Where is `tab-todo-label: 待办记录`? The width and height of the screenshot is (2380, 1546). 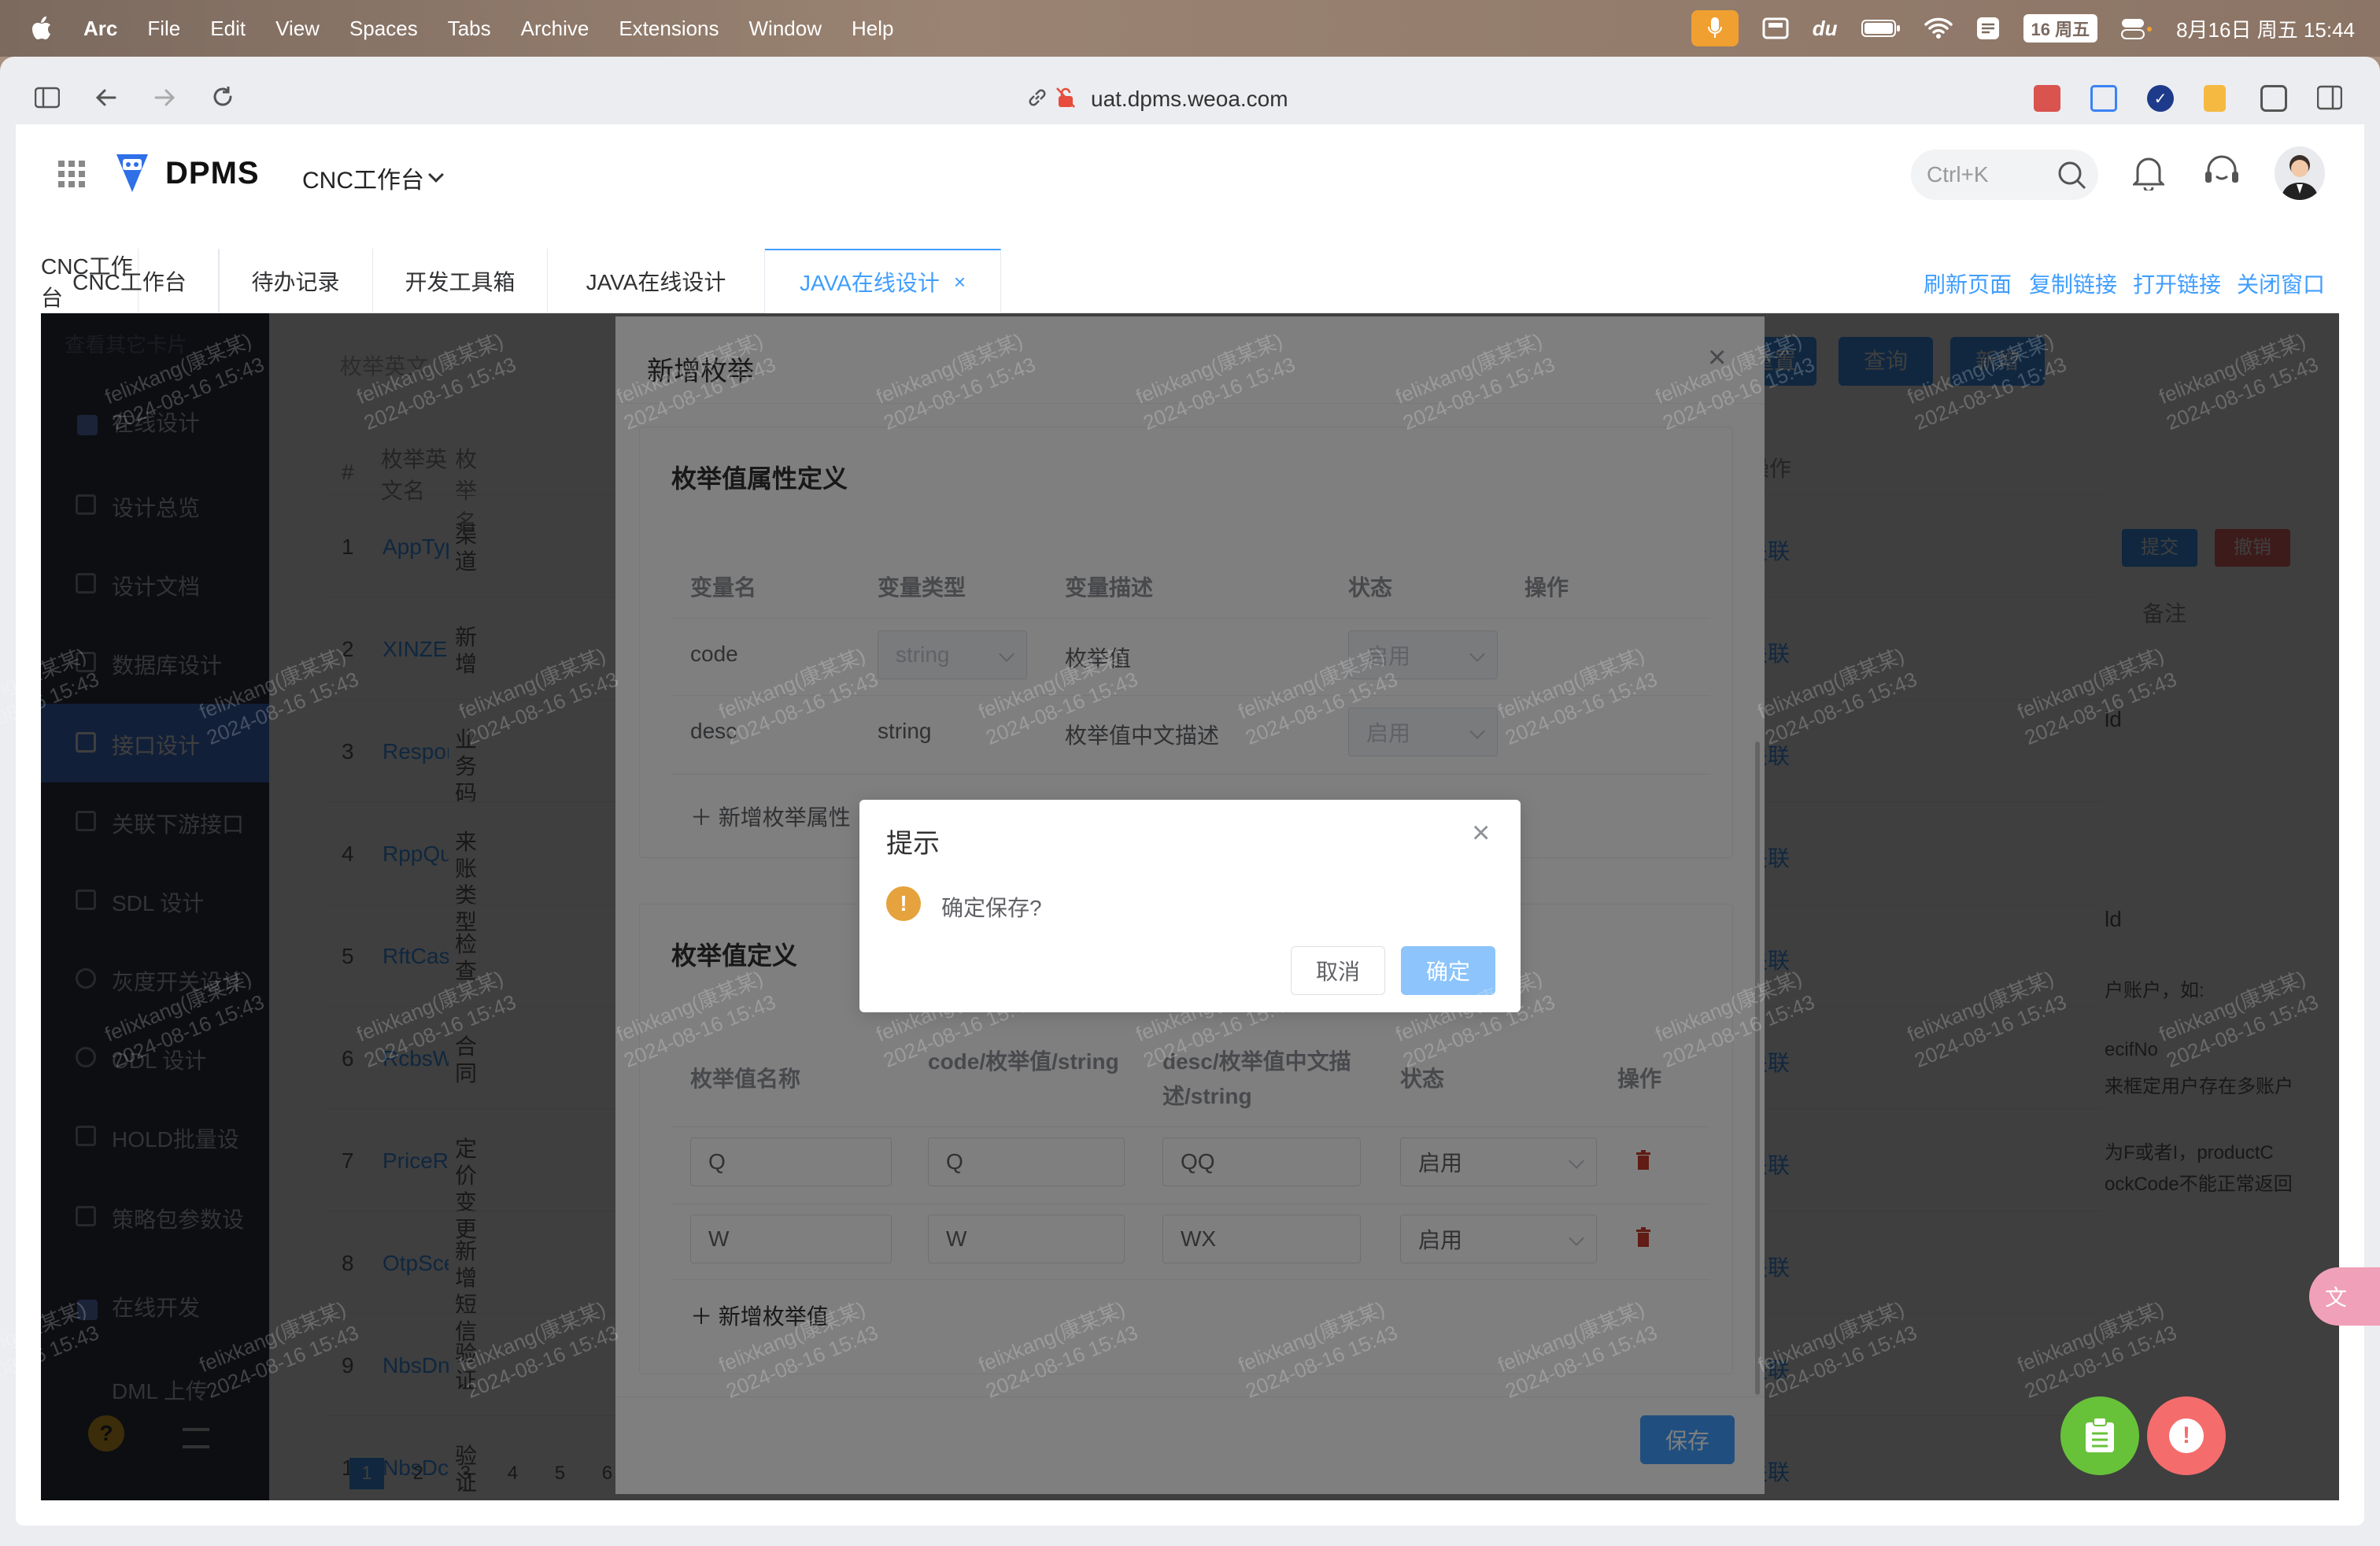
tab-todo-label: 待办记录 is located at coordinates (295, 282).